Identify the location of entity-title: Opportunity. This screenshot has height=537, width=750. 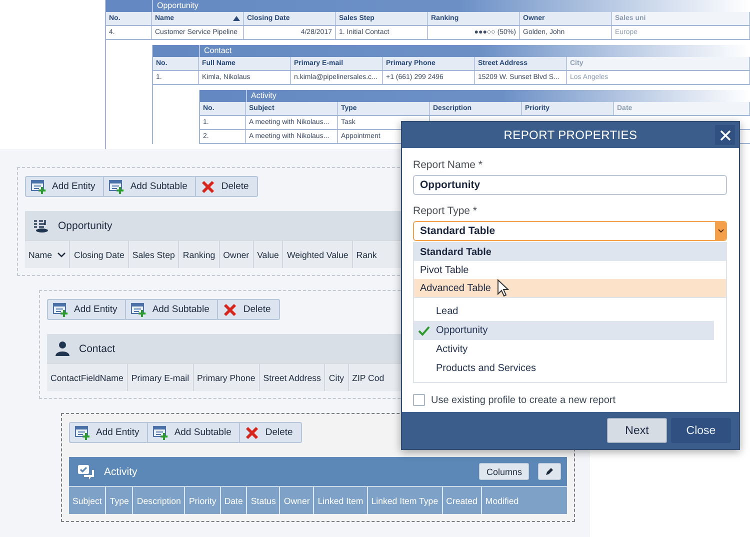
(85, 226).